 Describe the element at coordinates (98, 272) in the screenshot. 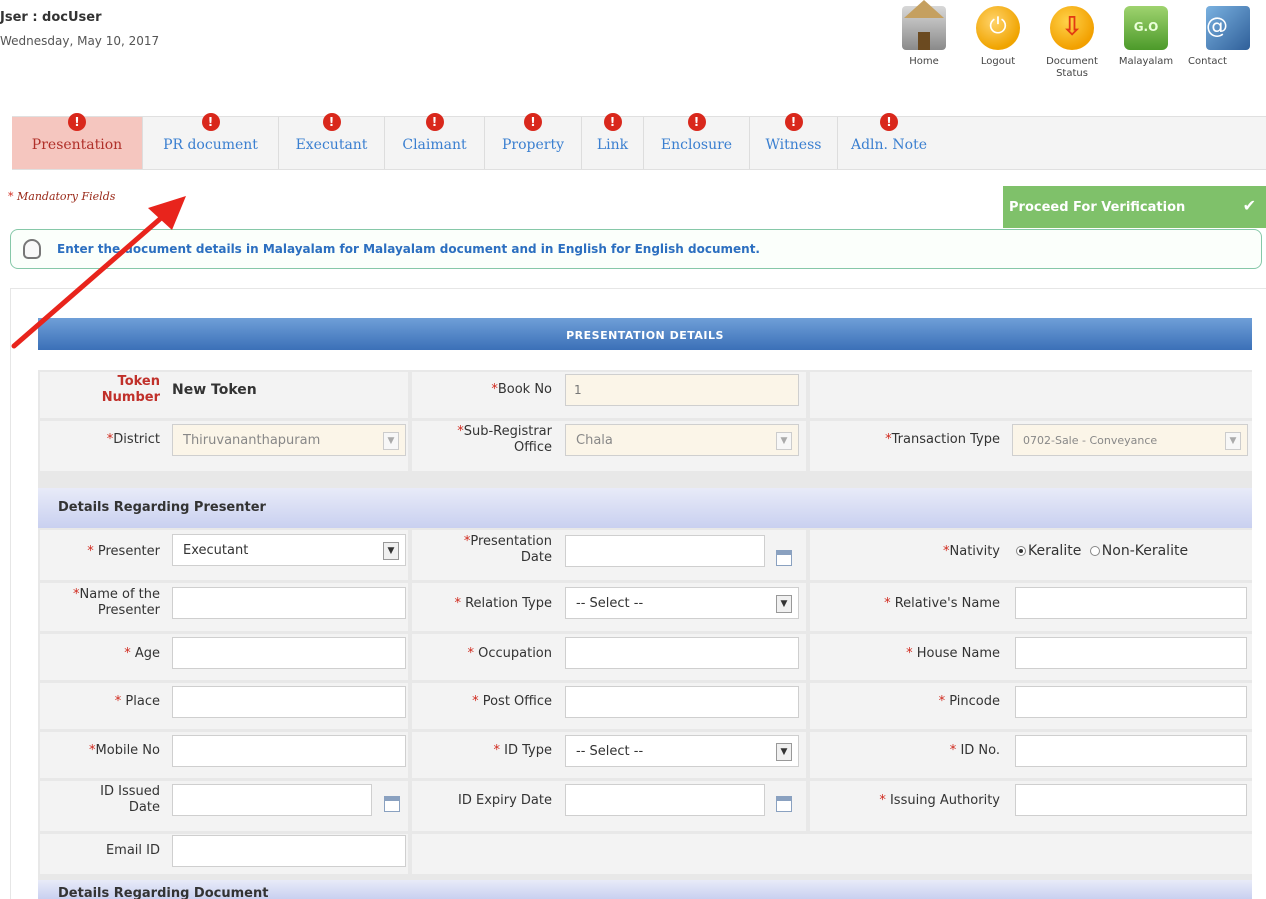

I see `annotation-arrow` at that location.